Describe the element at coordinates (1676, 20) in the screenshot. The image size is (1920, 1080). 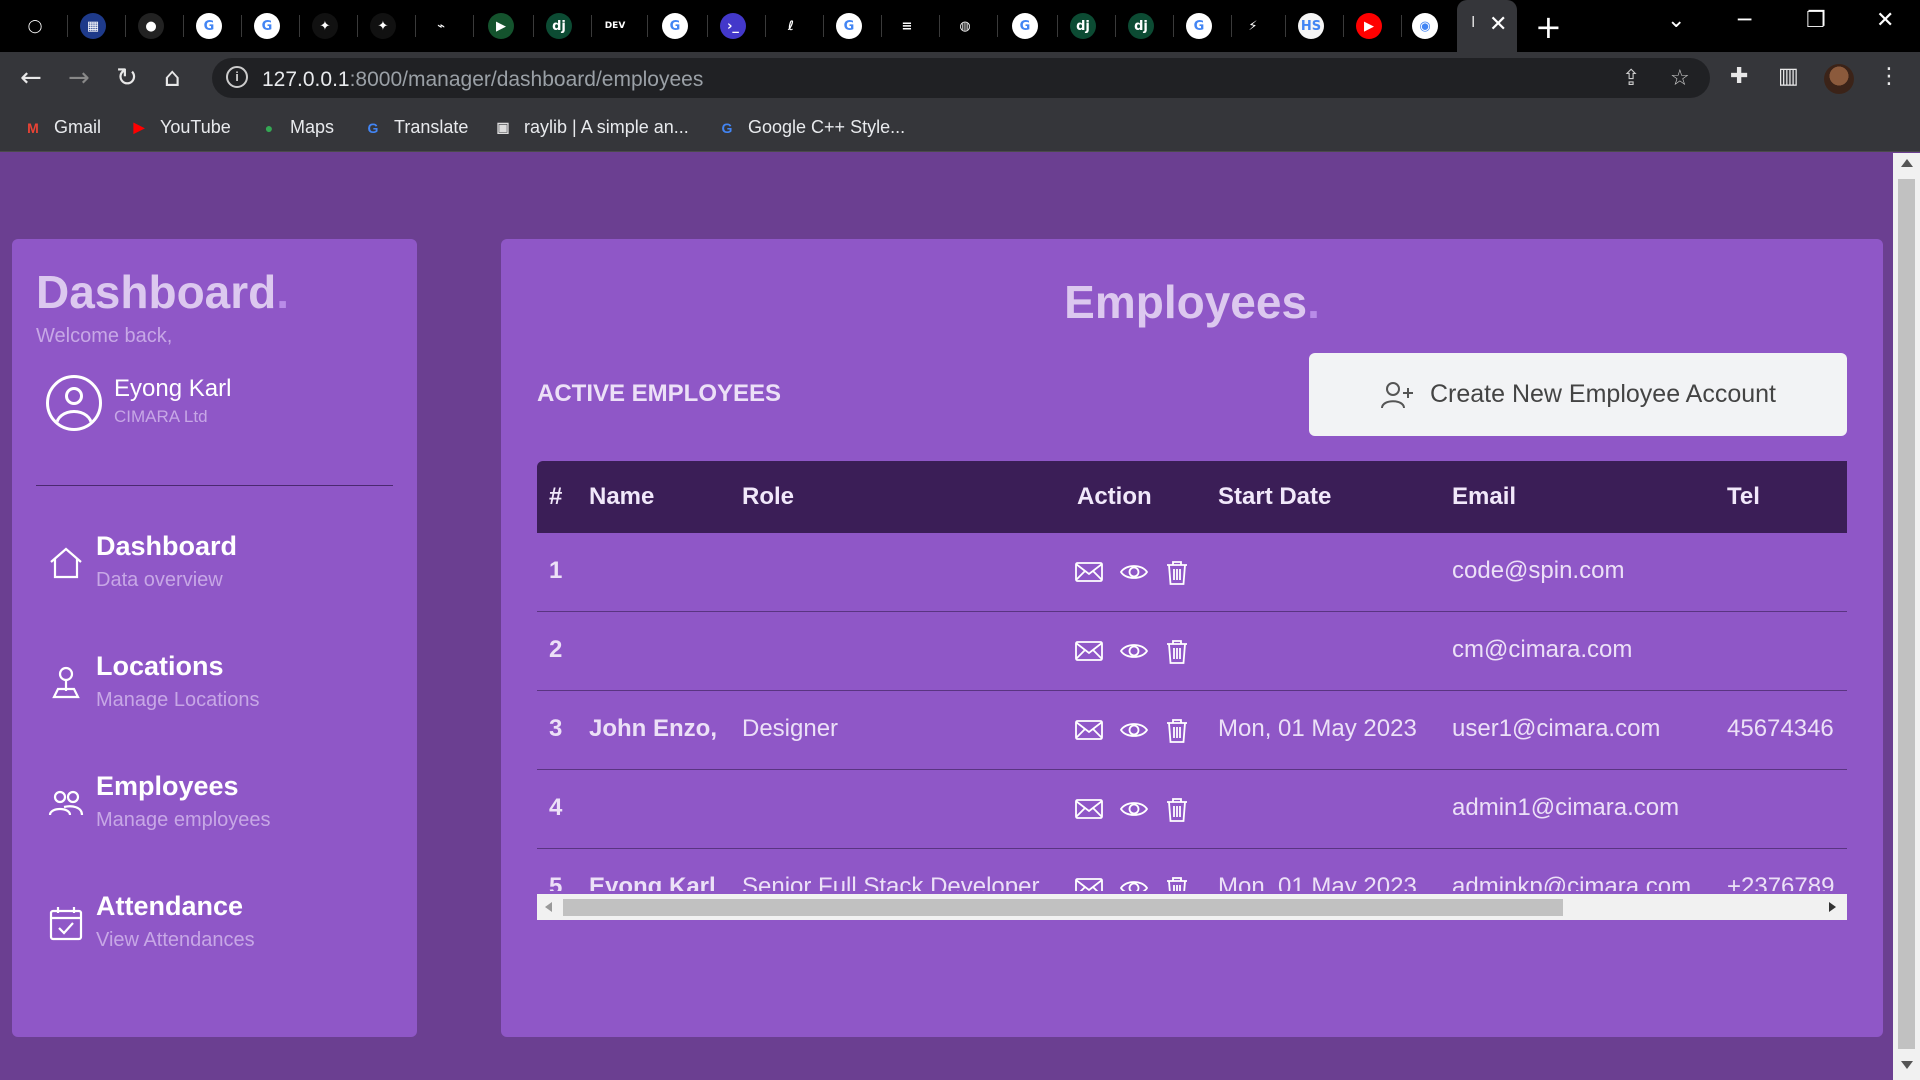
I see `tab-search-icon: ⌄` at that location.